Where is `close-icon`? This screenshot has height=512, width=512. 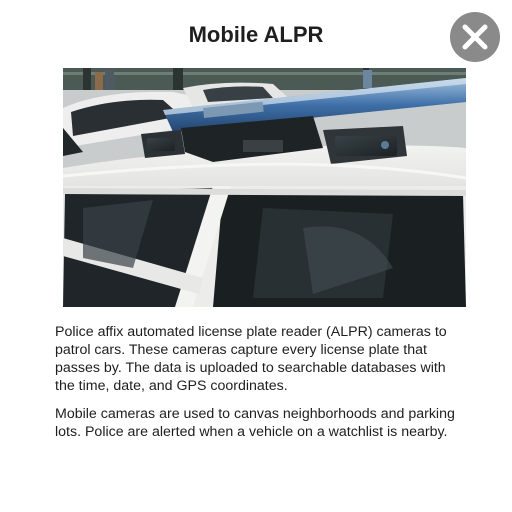
close-icon is located at coordinates (475, 37).